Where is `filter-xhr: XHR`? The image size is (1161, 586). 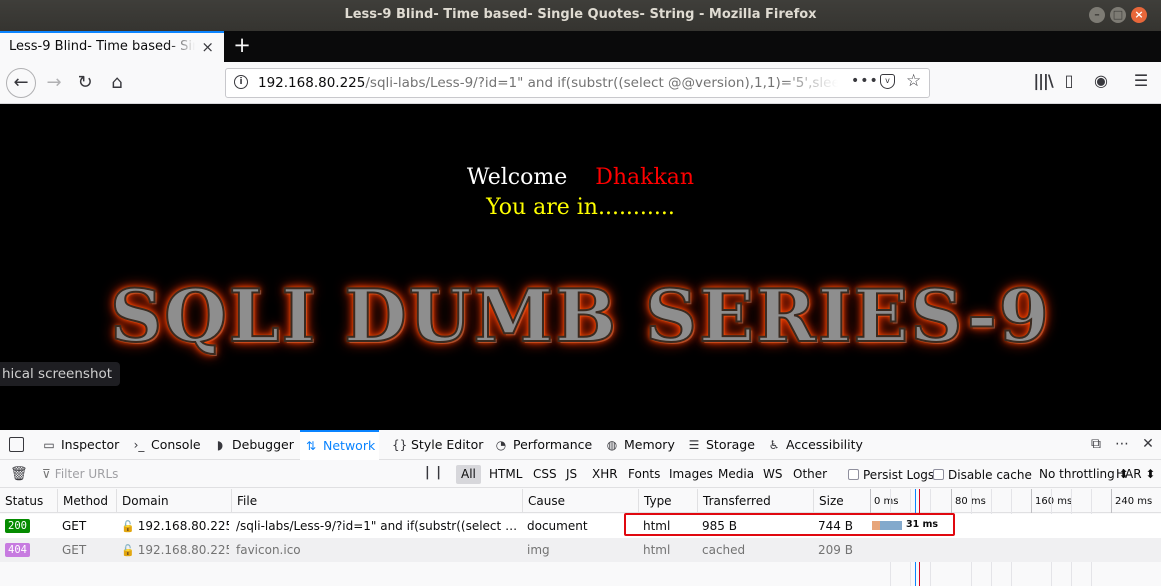
filter-xhr: XHR is located at coordinates (605, 474).